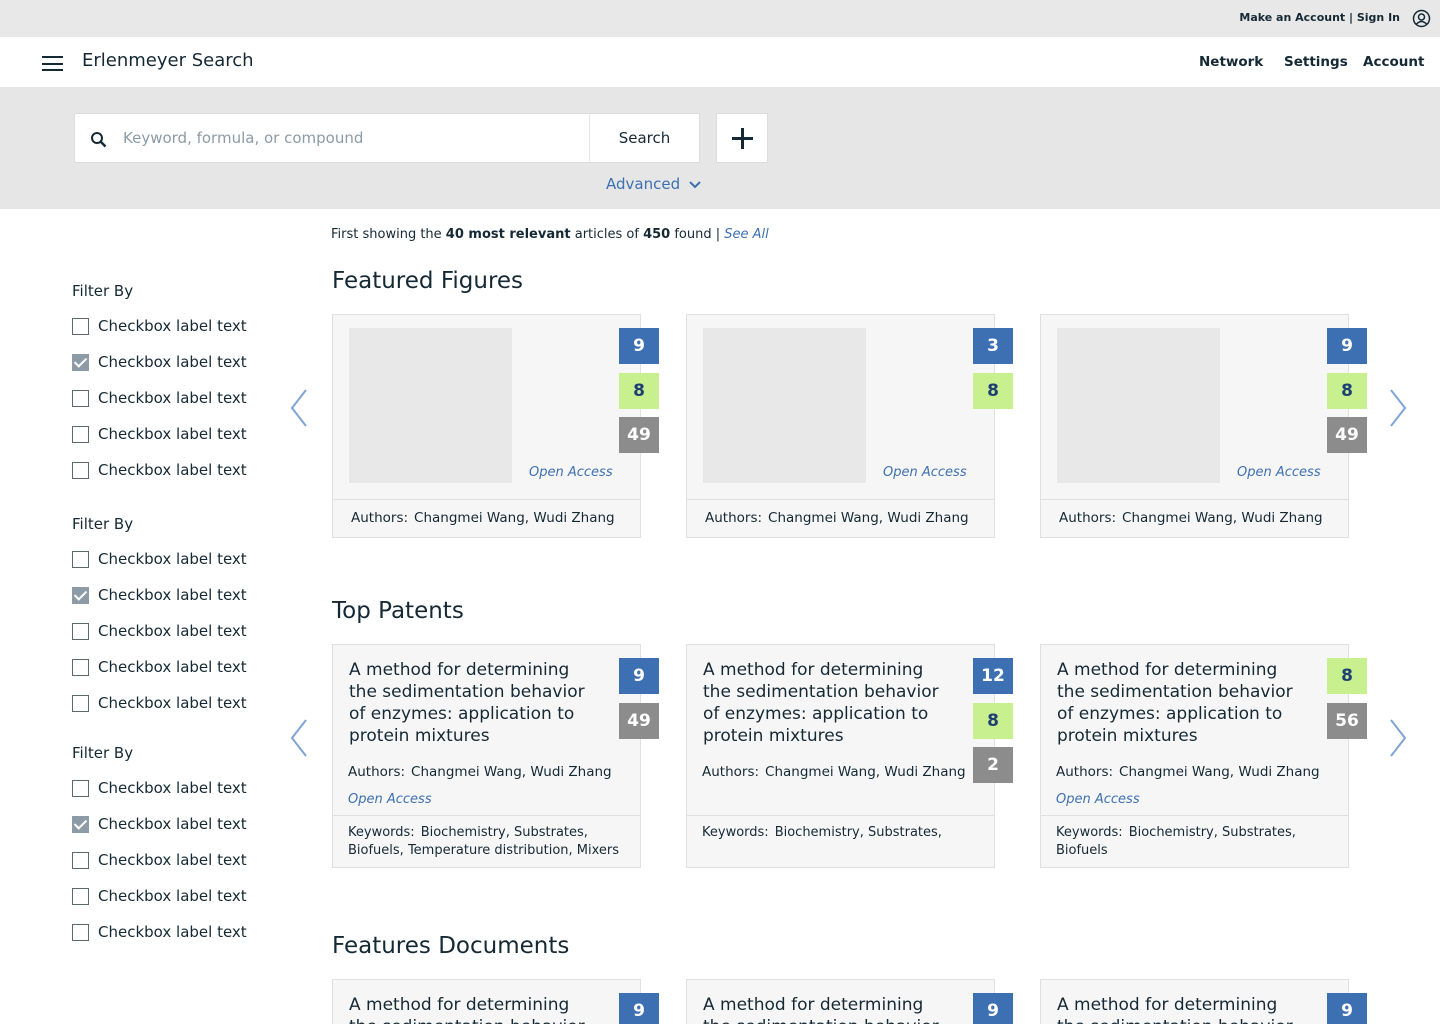 This screenshot has height=1024, width=1440. I want to click on search-band: Search Advanced, so click(720, 148).